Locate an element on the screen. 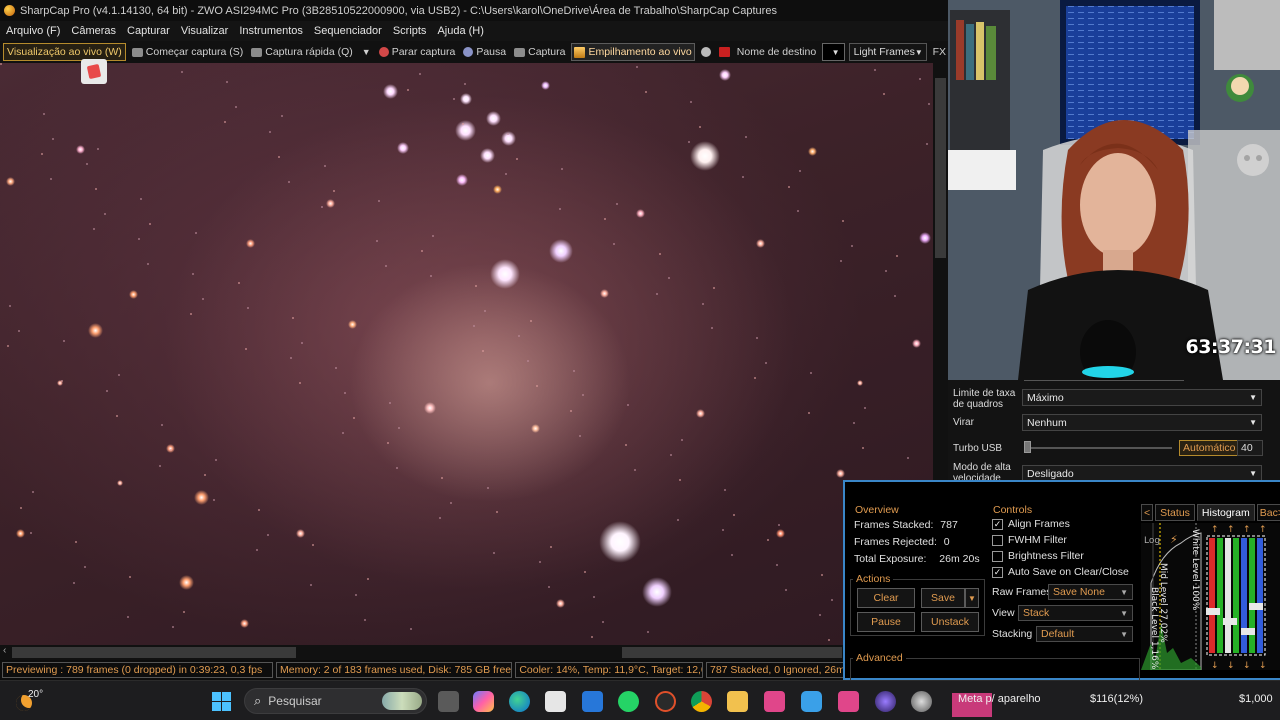 The width and height of the screenshot is (1280, 720). align-frames-label: Align Frames is located at coordinates (1039, 524).